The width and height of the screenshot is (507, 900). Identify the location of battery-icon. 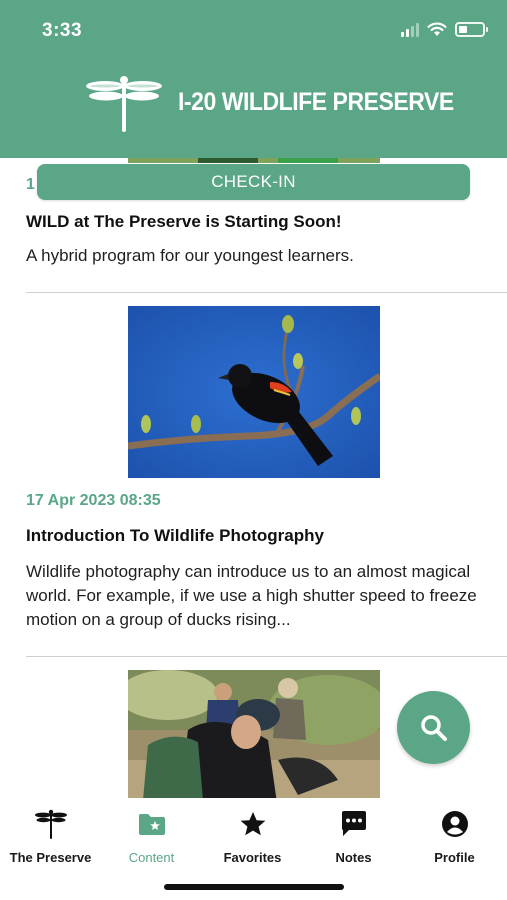
(471, 29).